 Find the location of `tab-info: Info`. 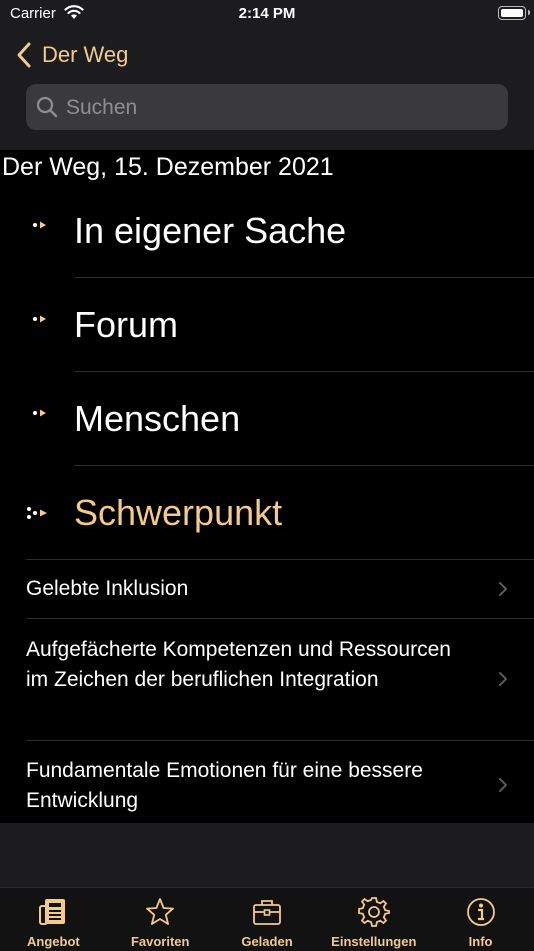

tab-info: Info is located at coordinates (480, 919).